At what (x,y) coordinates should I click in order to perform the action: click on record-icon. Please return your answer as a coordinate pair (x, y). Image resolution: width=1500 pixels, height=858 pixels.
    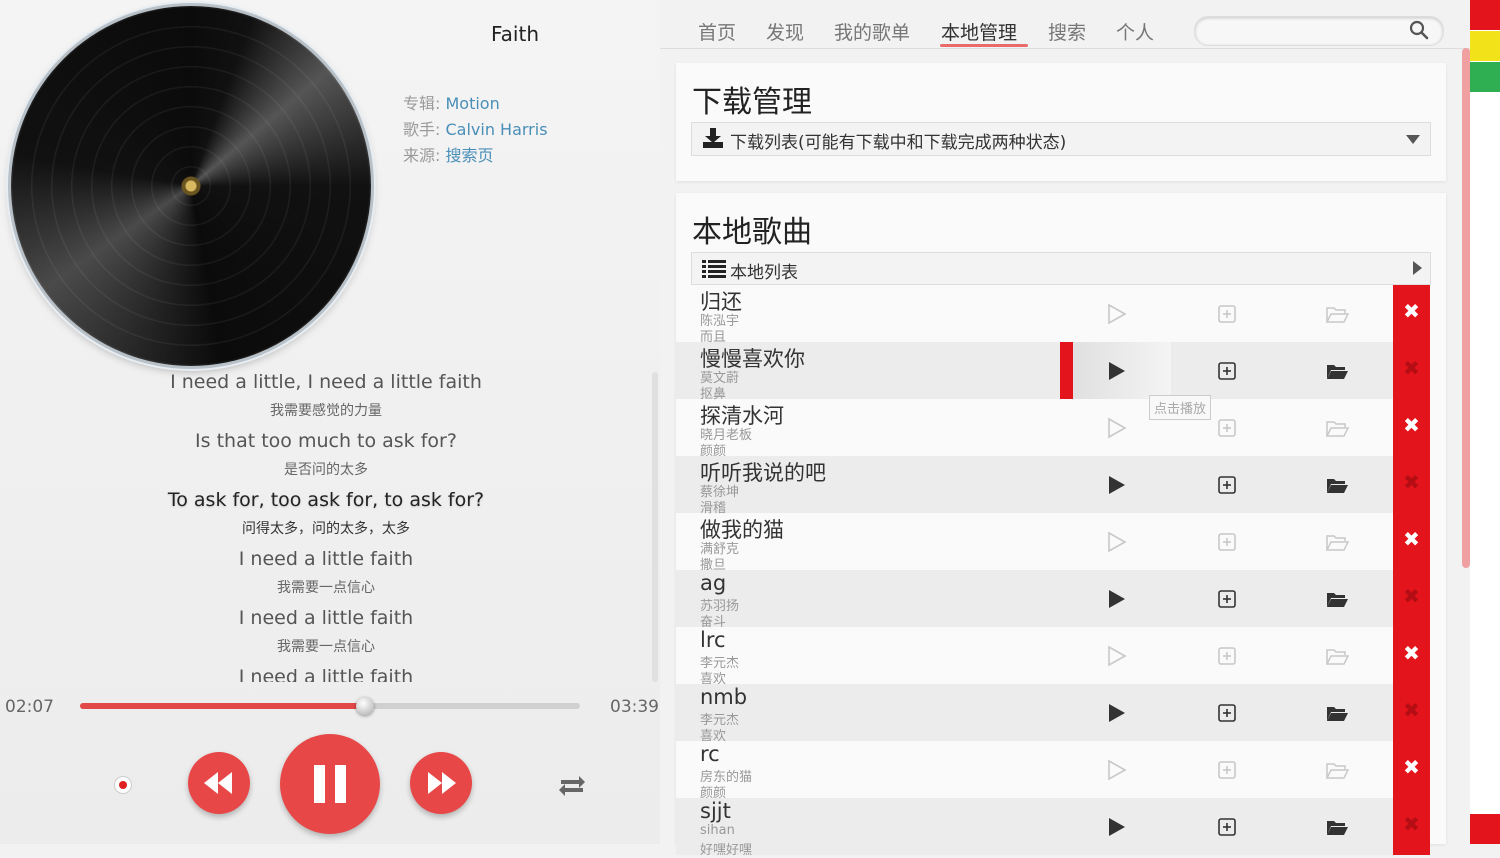
    Looking at the image, I should click on (123, 785).